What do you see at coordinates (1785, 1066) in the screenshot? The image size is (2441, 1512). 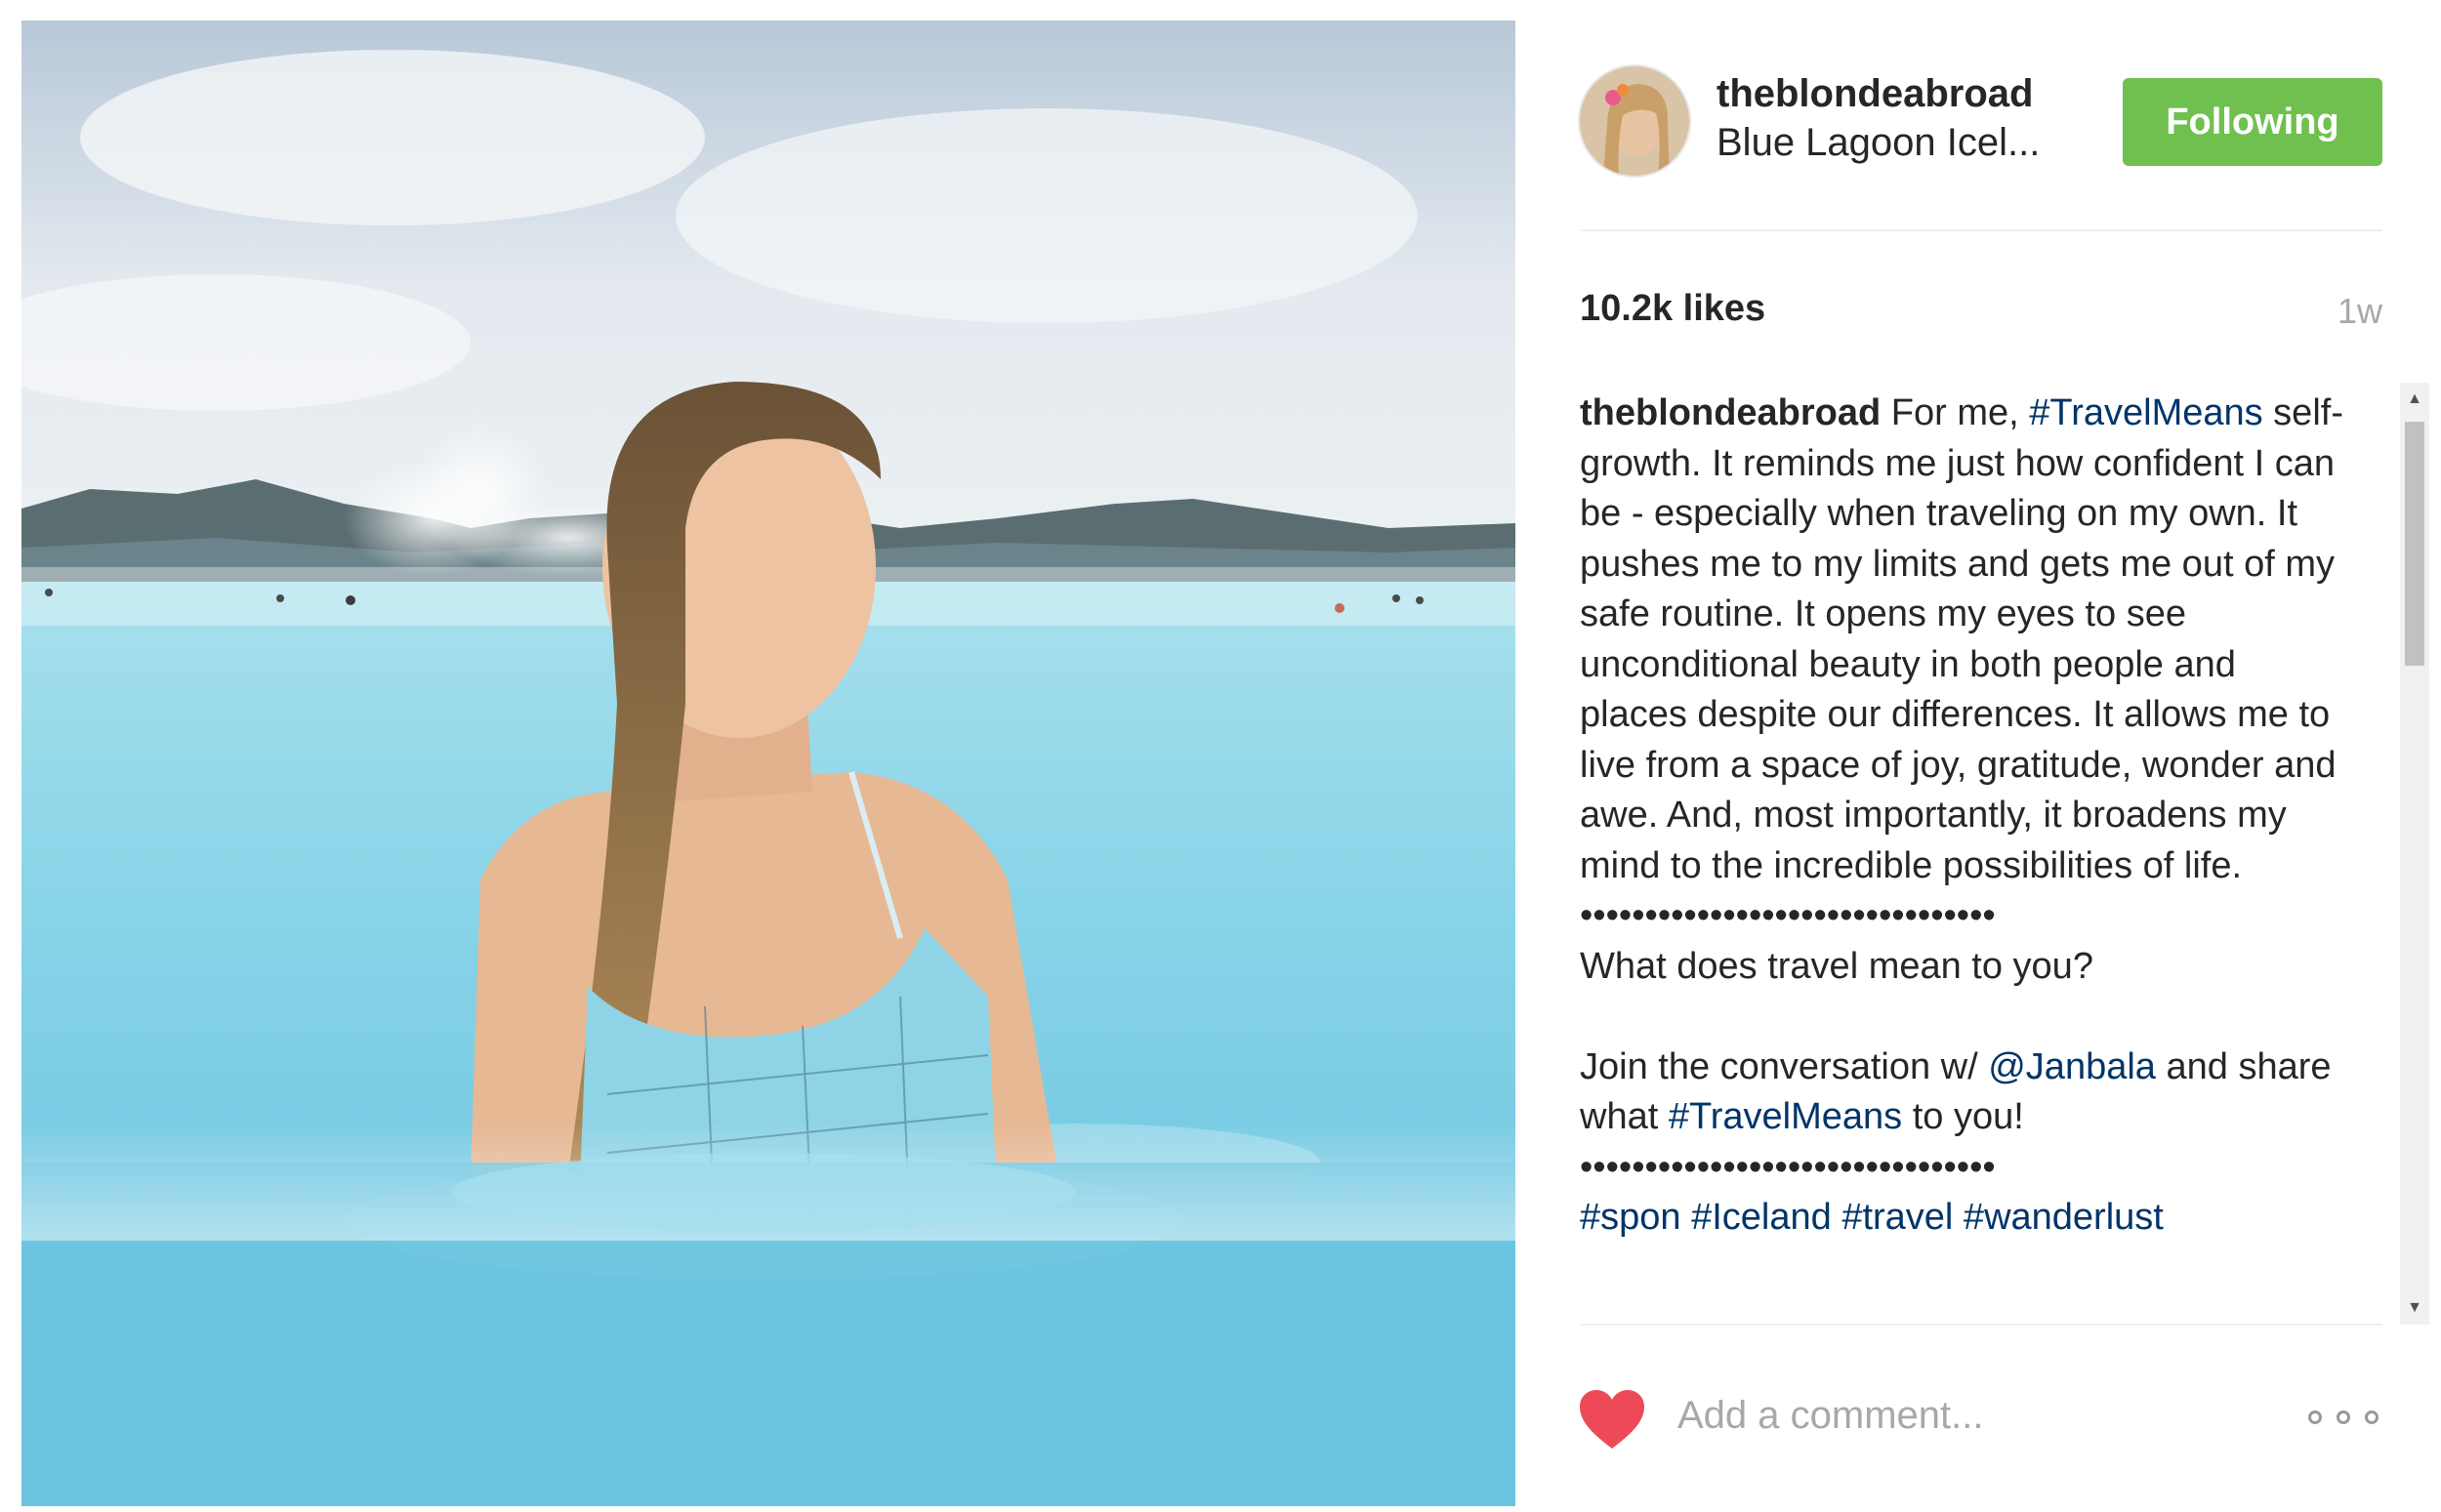 I see `caption-join-text: Join the conversation w/` at bounding box center [1785, 1066].